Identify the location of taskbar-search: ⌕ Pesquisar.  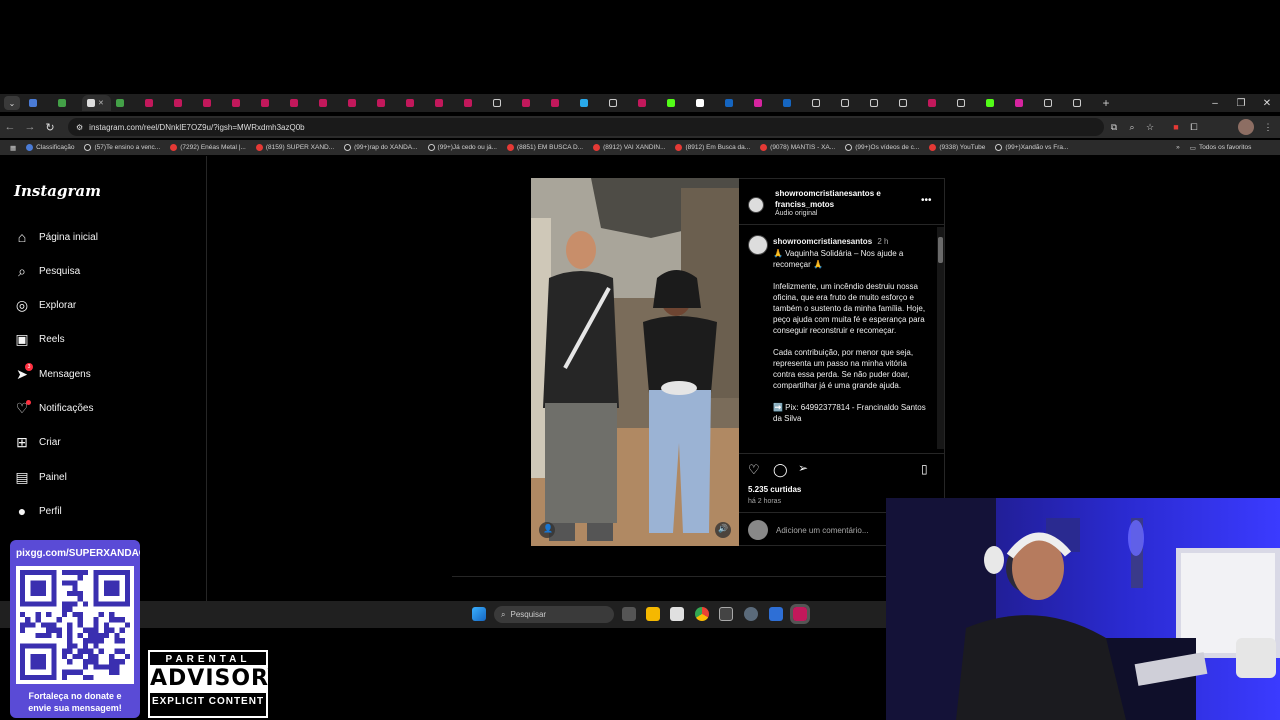
(554, 614).